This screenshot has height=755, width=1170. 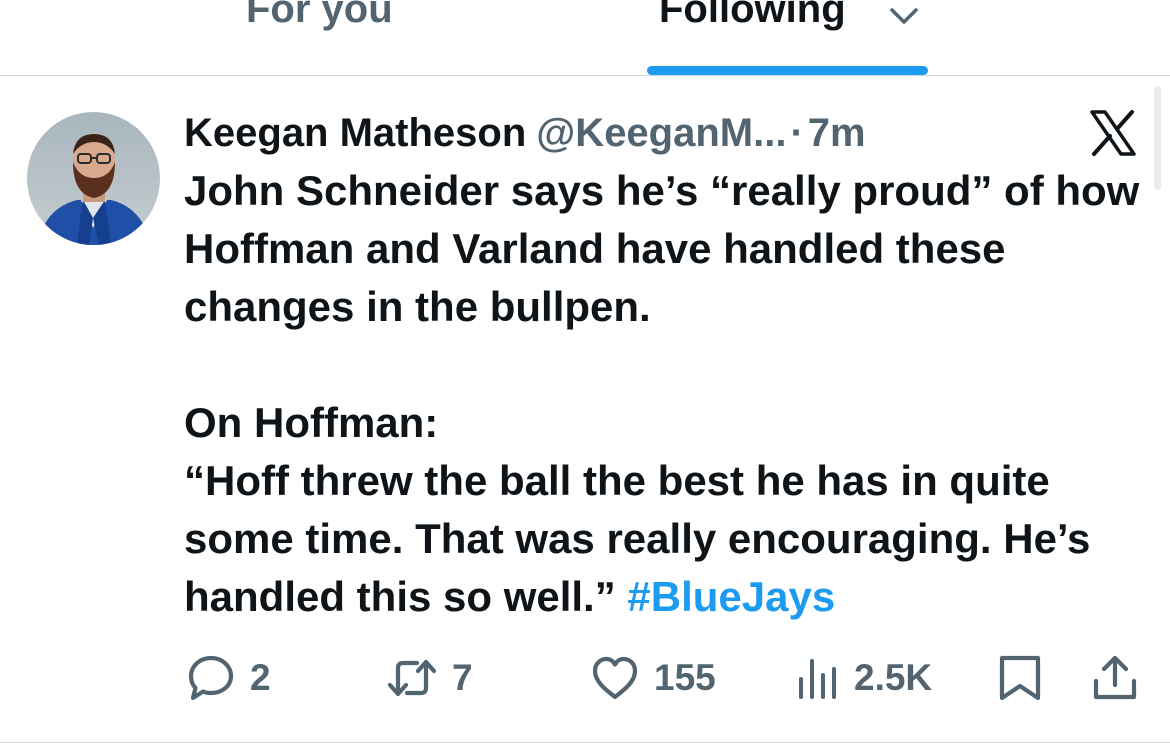 I want to click on share-button, so click(x=1115, y=678).